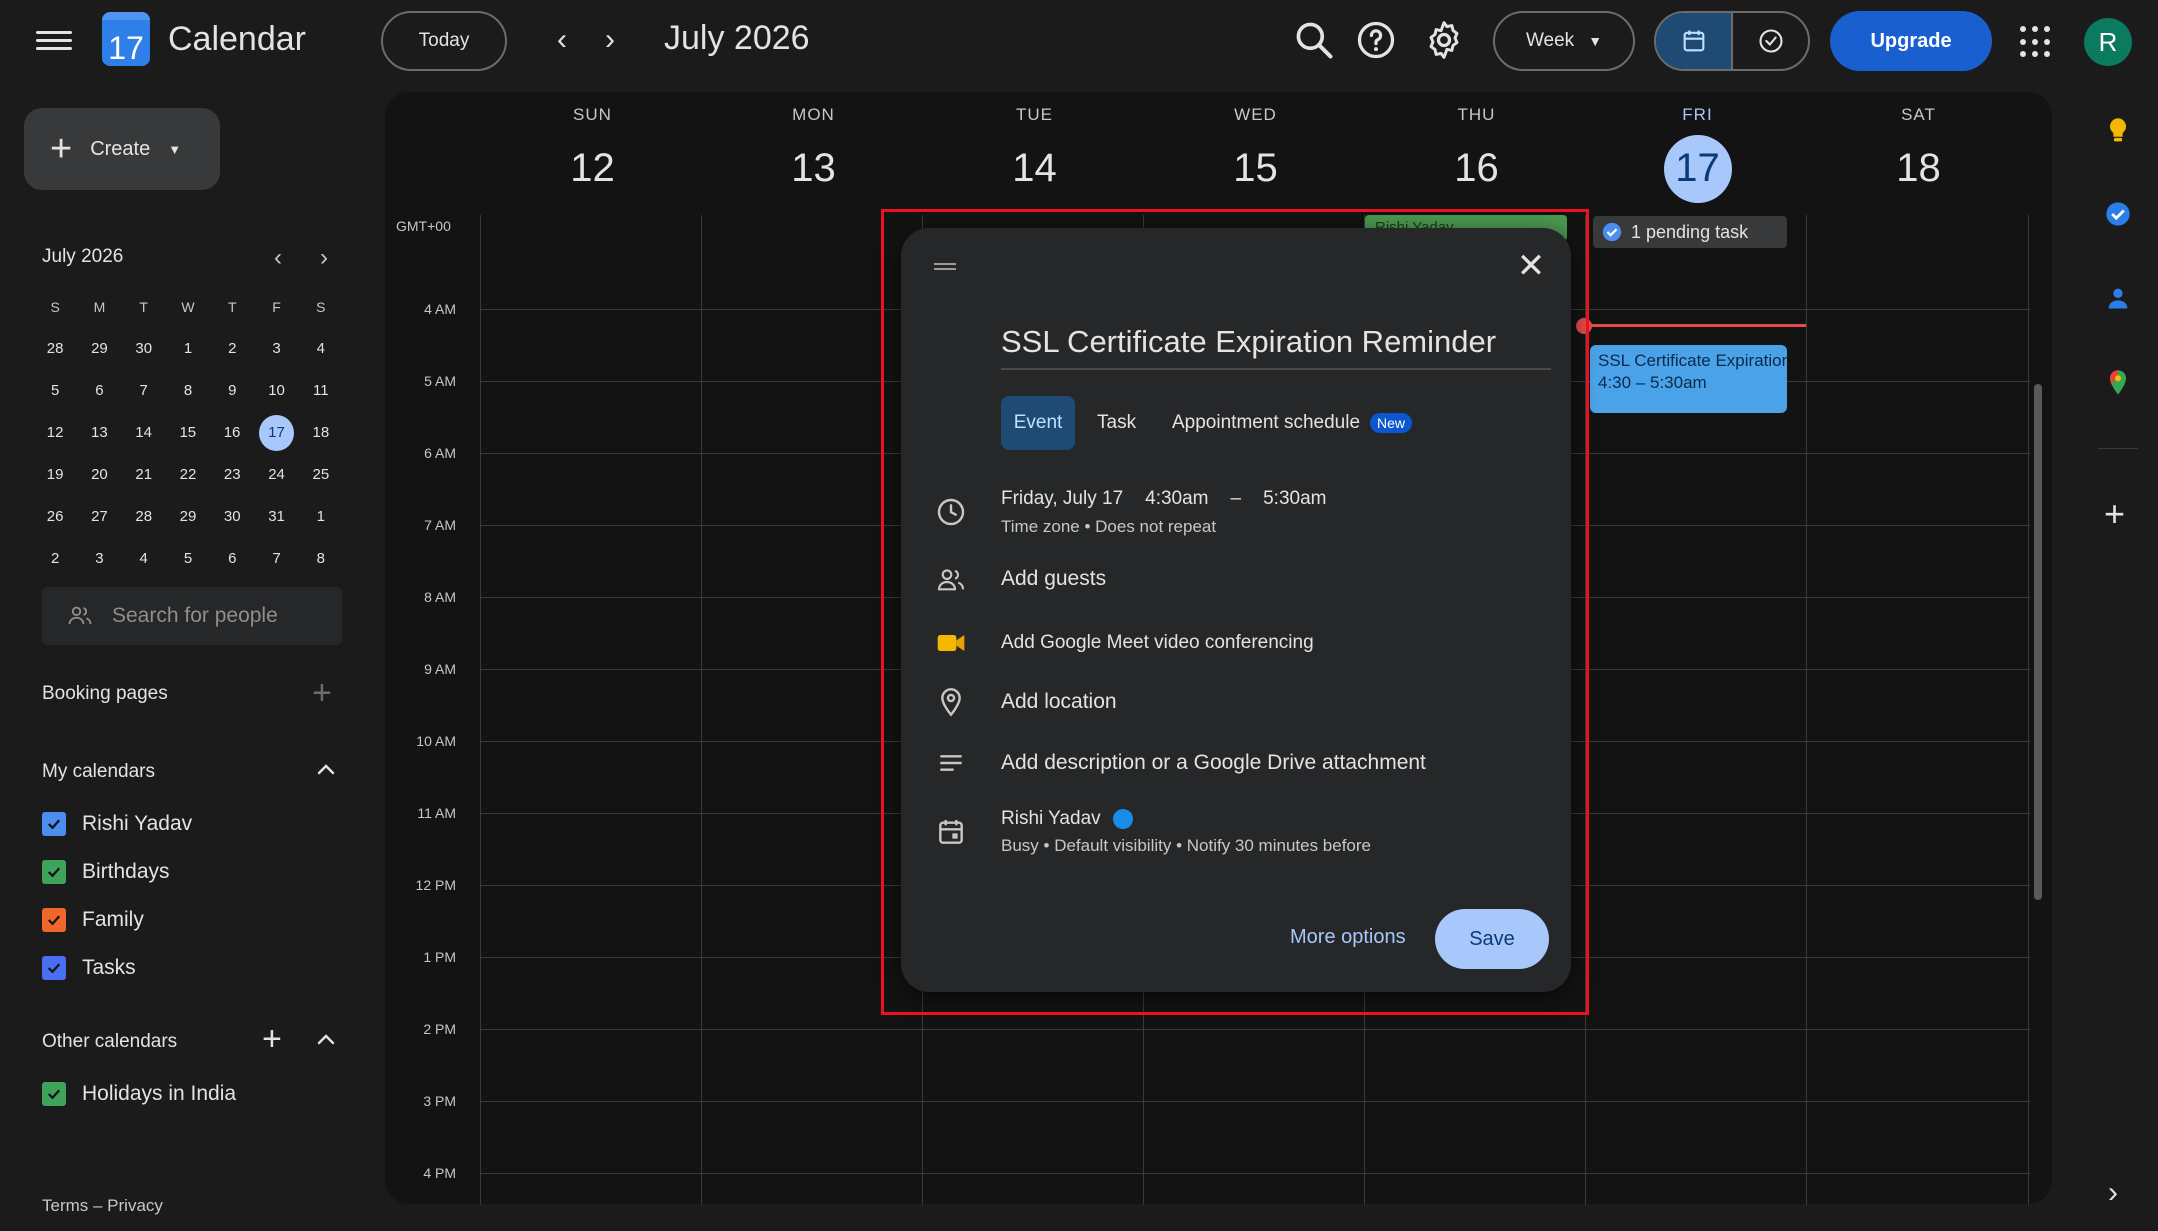  Describe the element at coordinates (276, 517) in the screenshot. I see `mini-day: 31` at that location.